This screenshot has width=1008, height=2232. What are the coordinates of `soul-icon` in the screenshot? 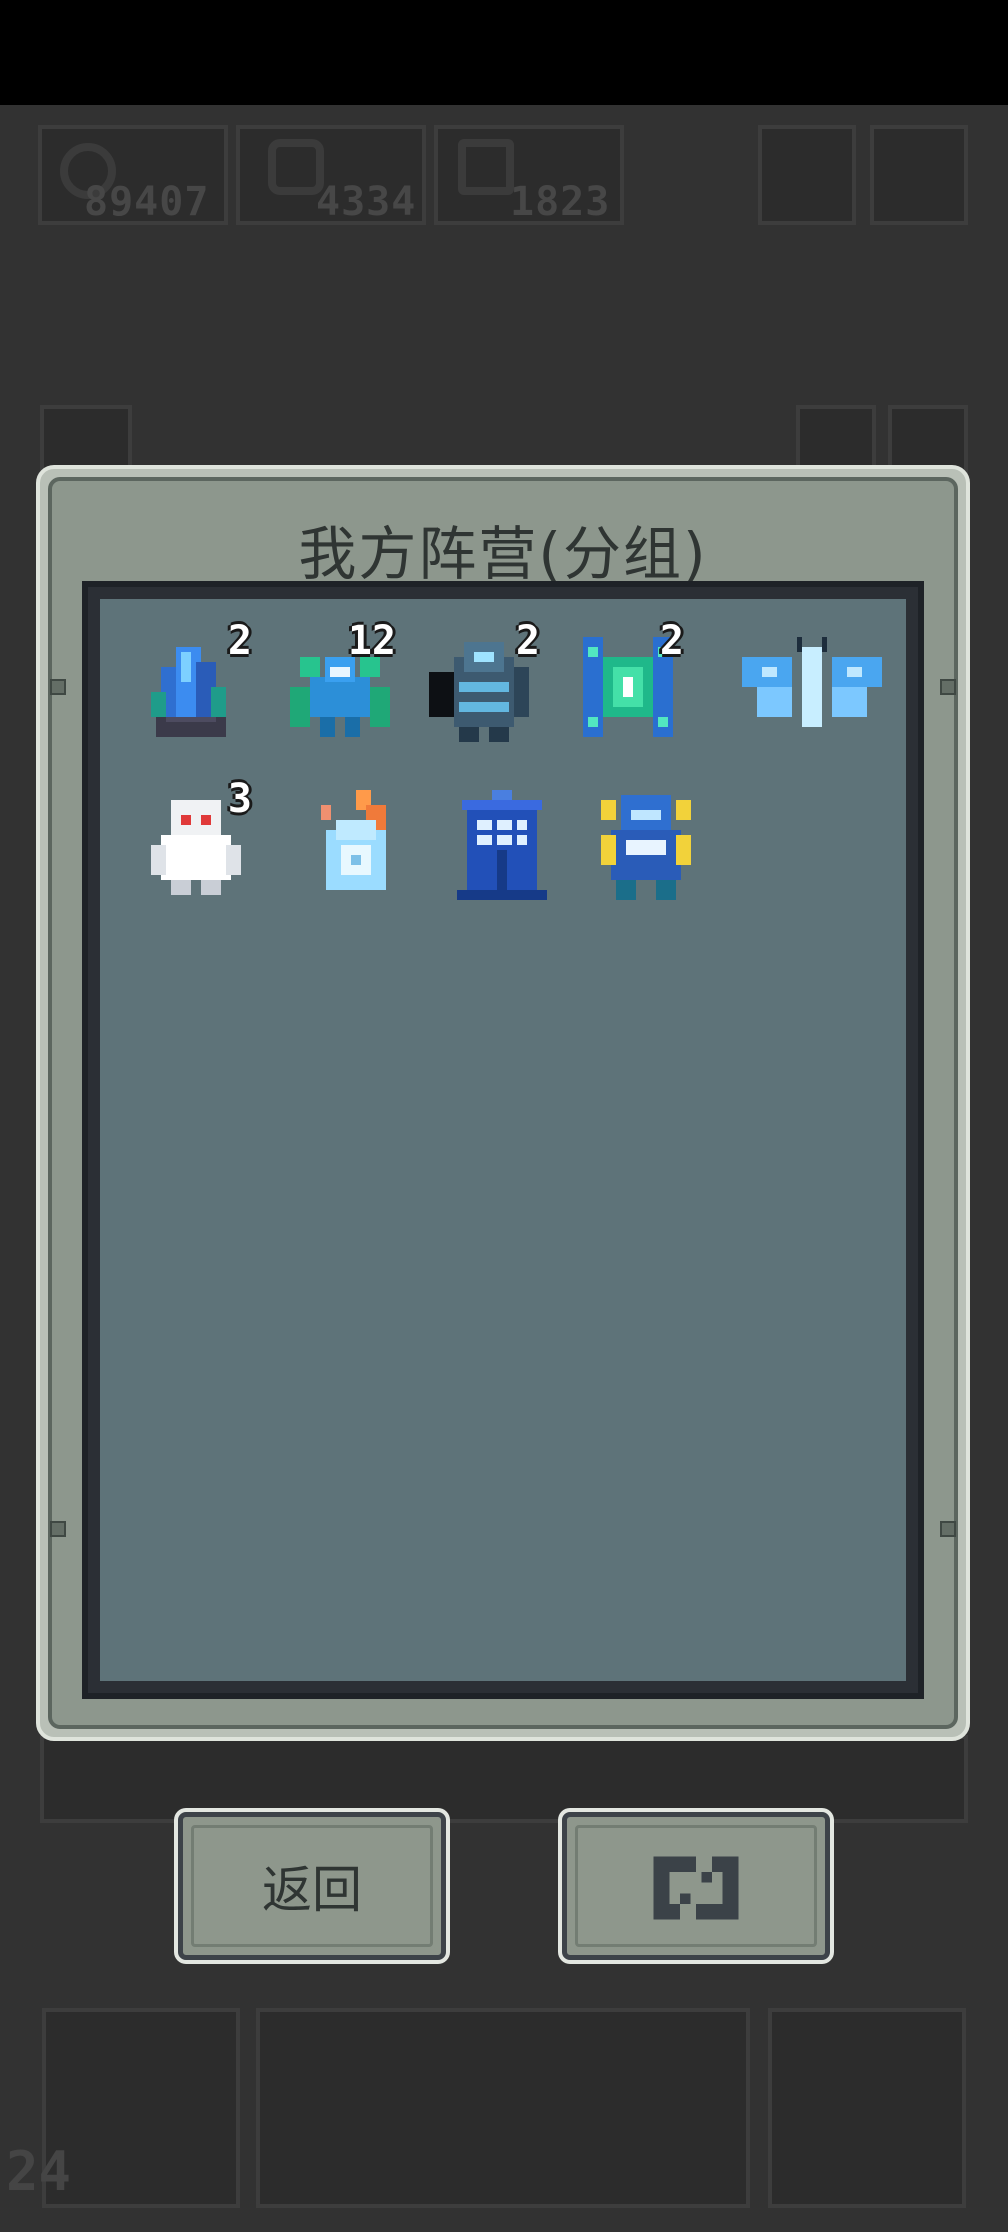 It's located at (486, 167).